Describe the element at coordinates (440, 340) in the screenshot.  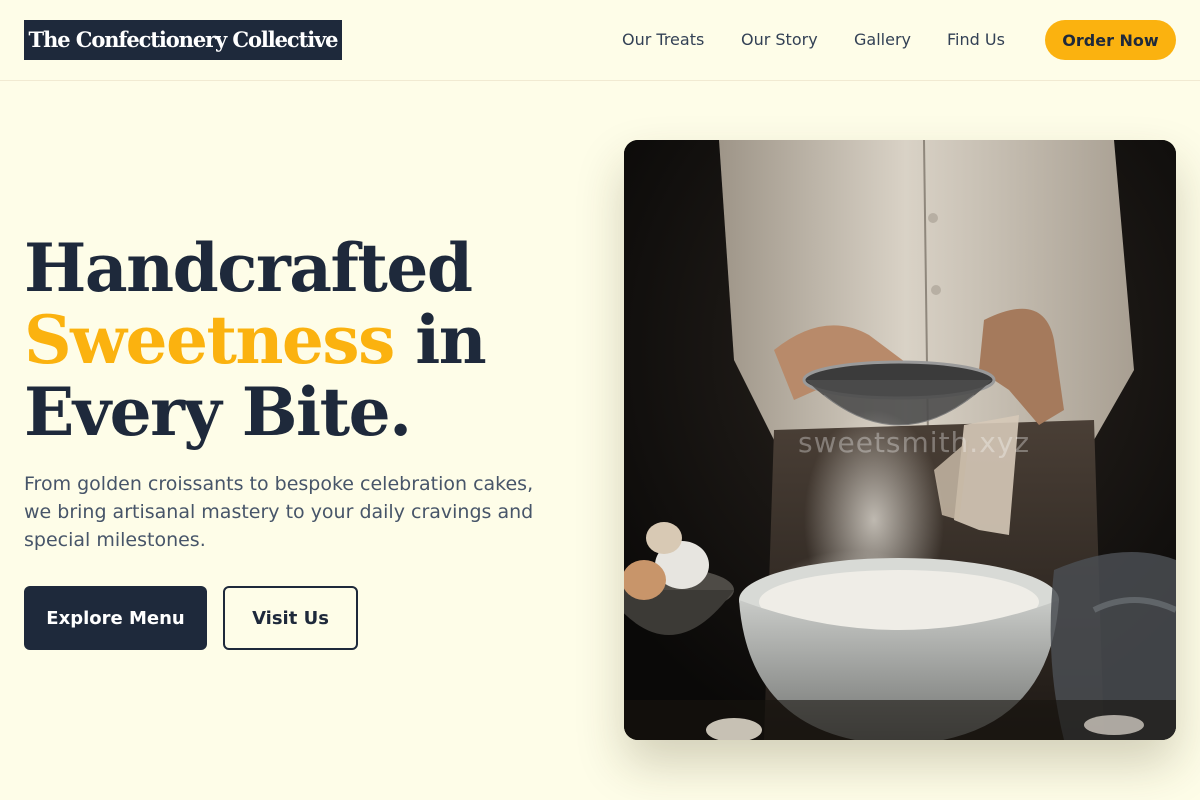
I see `hero-title-line2-rest: in` at that location.